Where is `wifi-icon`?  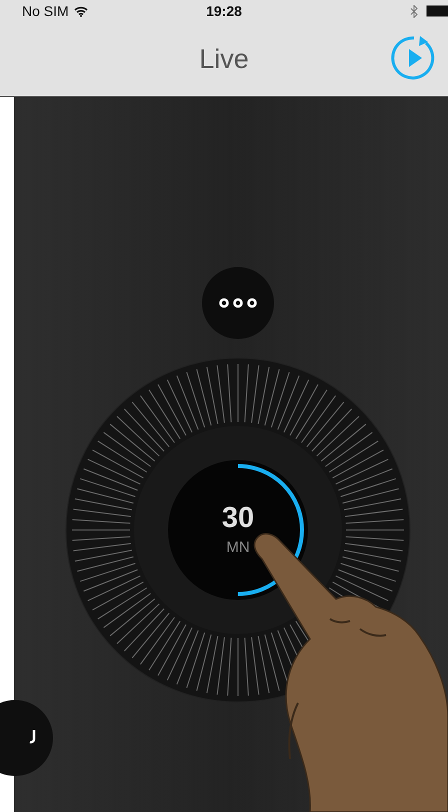
wifi-icon is located at coordinates (81, 11).